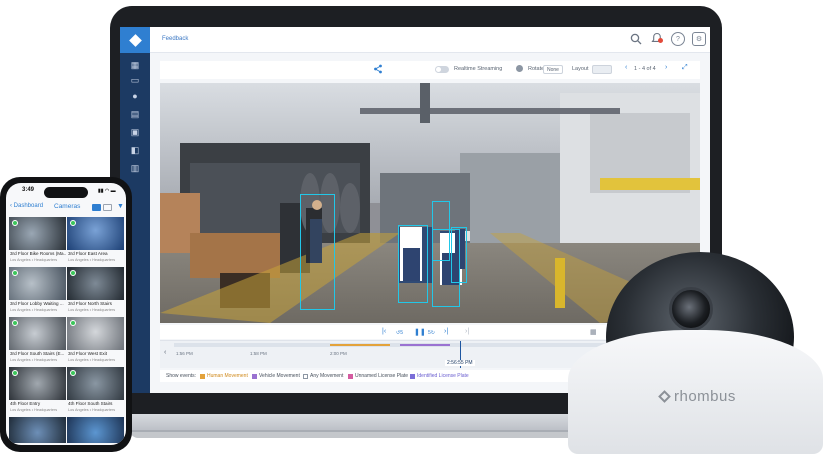  Describe the element at coordinates (338, 353) in the screenshot. I see `tick-label: 2:00 PM` at that location.